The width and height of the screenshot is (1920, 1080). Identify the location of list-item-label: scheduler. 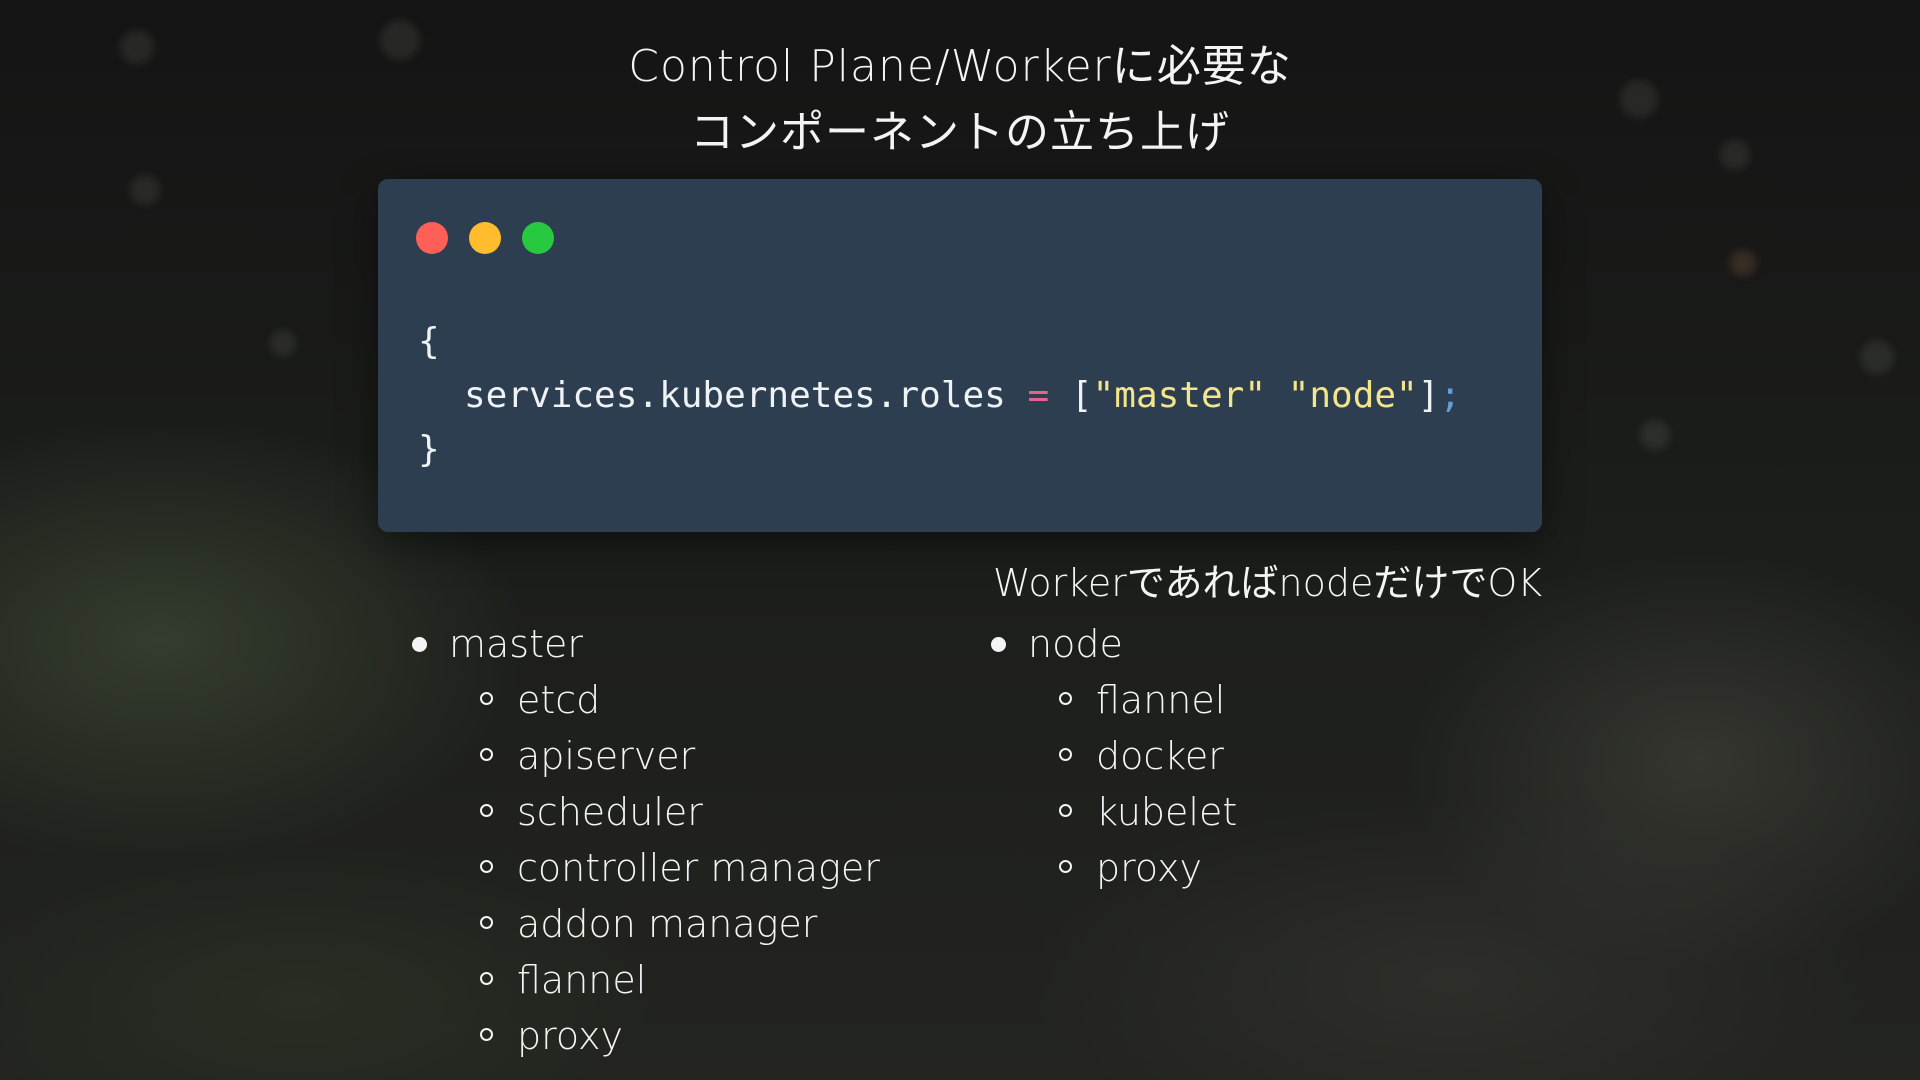
(610, 812).